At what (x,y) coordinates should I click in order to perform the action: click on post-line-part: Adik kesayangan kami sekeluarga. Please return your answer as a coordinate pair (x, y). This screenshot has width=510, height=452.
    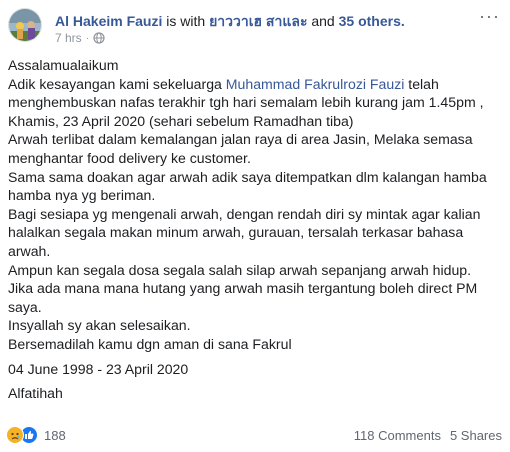
    Looking at the image, I should click on (117, 83).